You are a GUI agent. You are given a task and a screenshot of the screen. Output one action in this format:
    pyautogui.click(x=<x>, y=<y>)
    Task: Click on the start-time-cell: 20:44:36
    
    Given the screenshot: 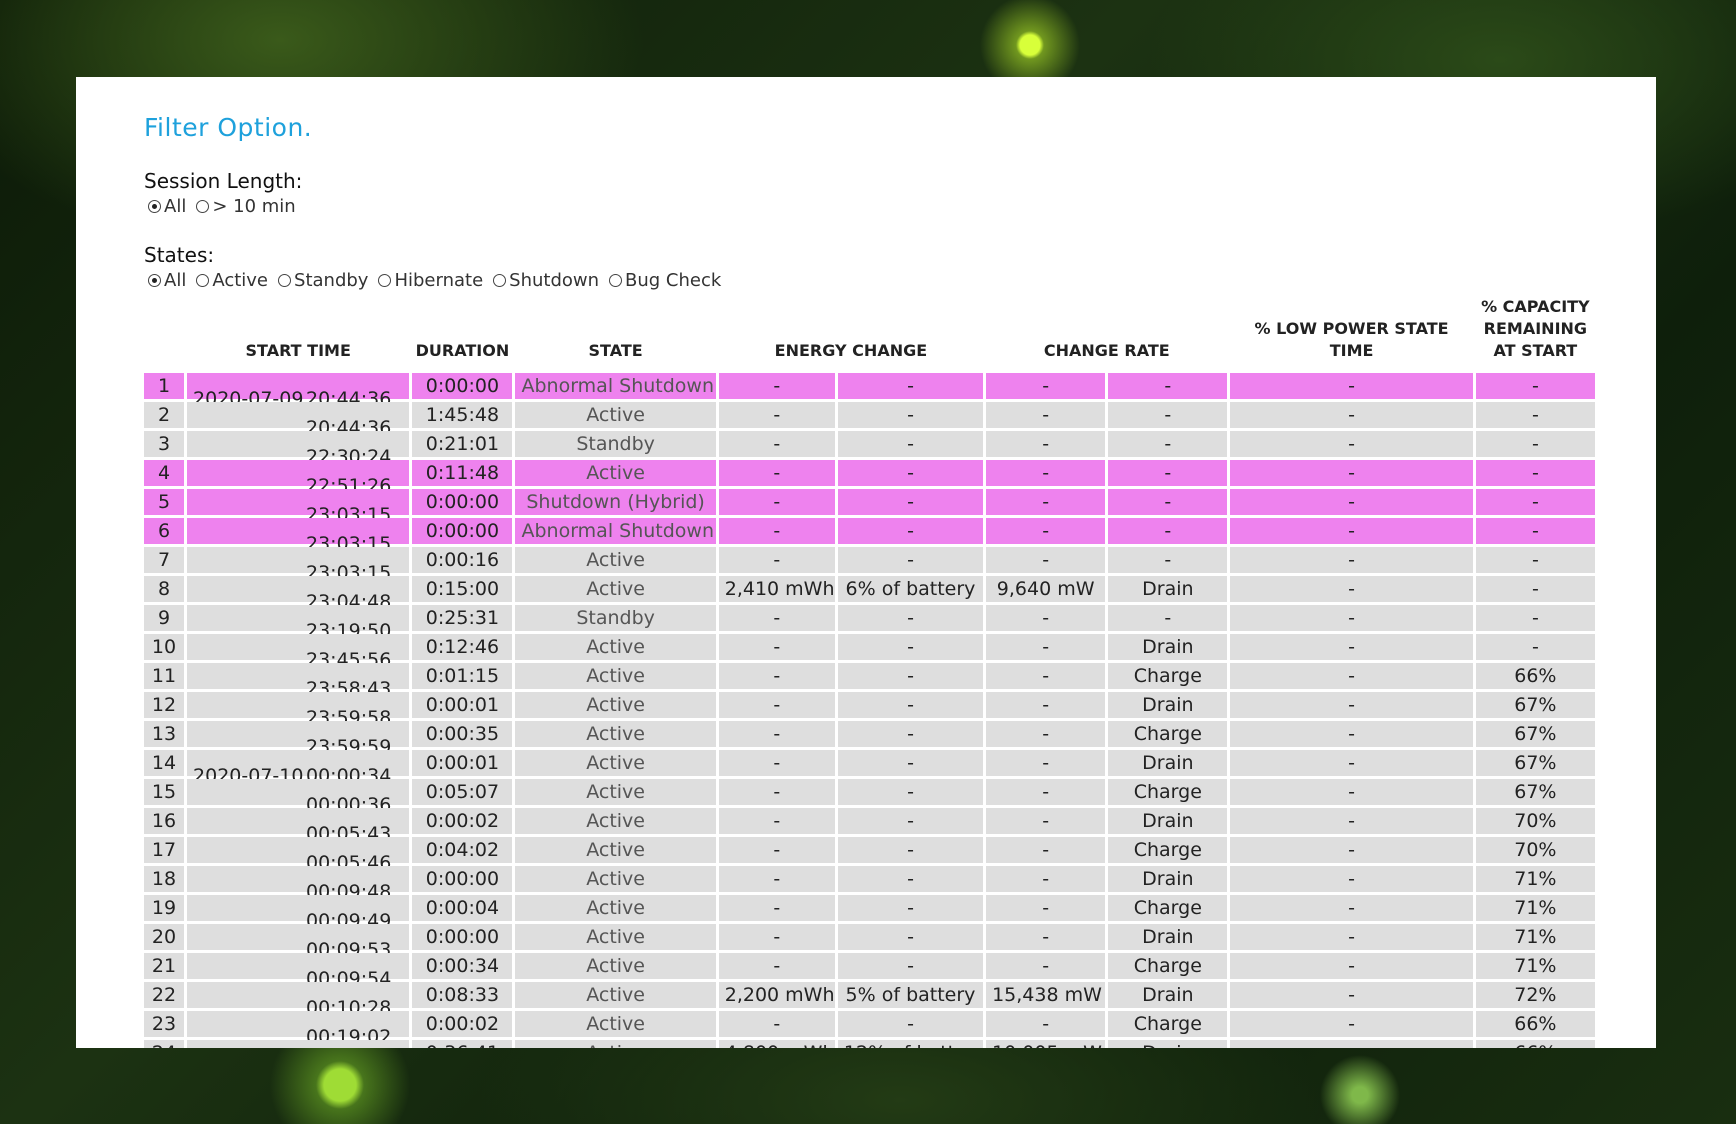 What is the action you would take?
    pyautogui.click(x=298, y=420)
    